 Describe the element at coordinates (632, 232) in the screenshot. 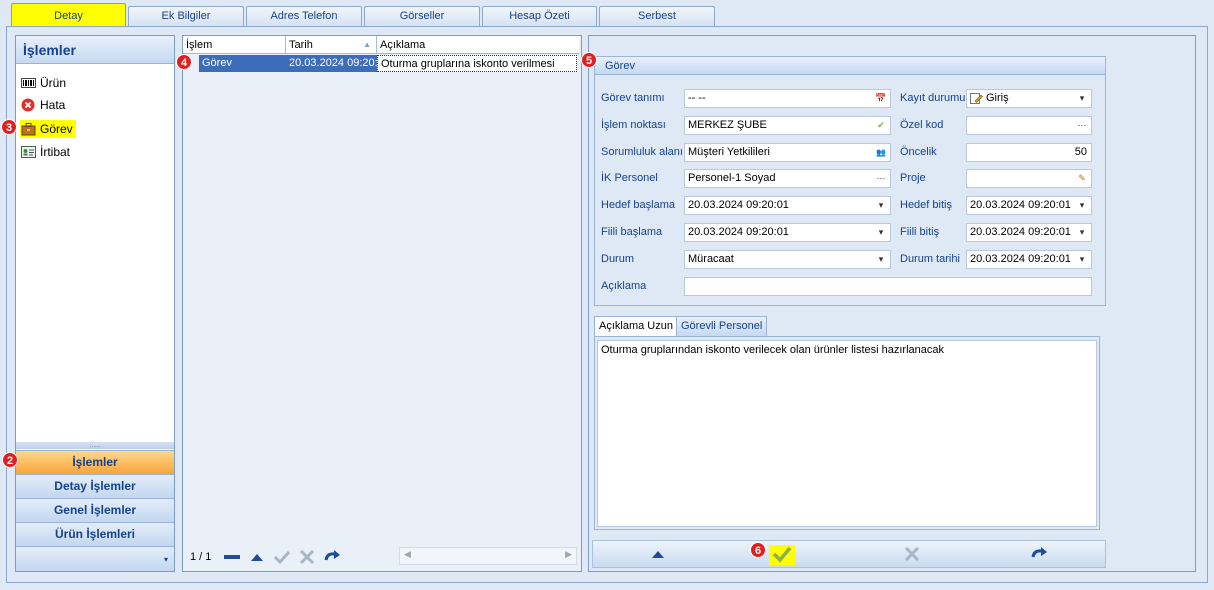

I see `label-fiili-baslama: Fiili başlama` at that location.